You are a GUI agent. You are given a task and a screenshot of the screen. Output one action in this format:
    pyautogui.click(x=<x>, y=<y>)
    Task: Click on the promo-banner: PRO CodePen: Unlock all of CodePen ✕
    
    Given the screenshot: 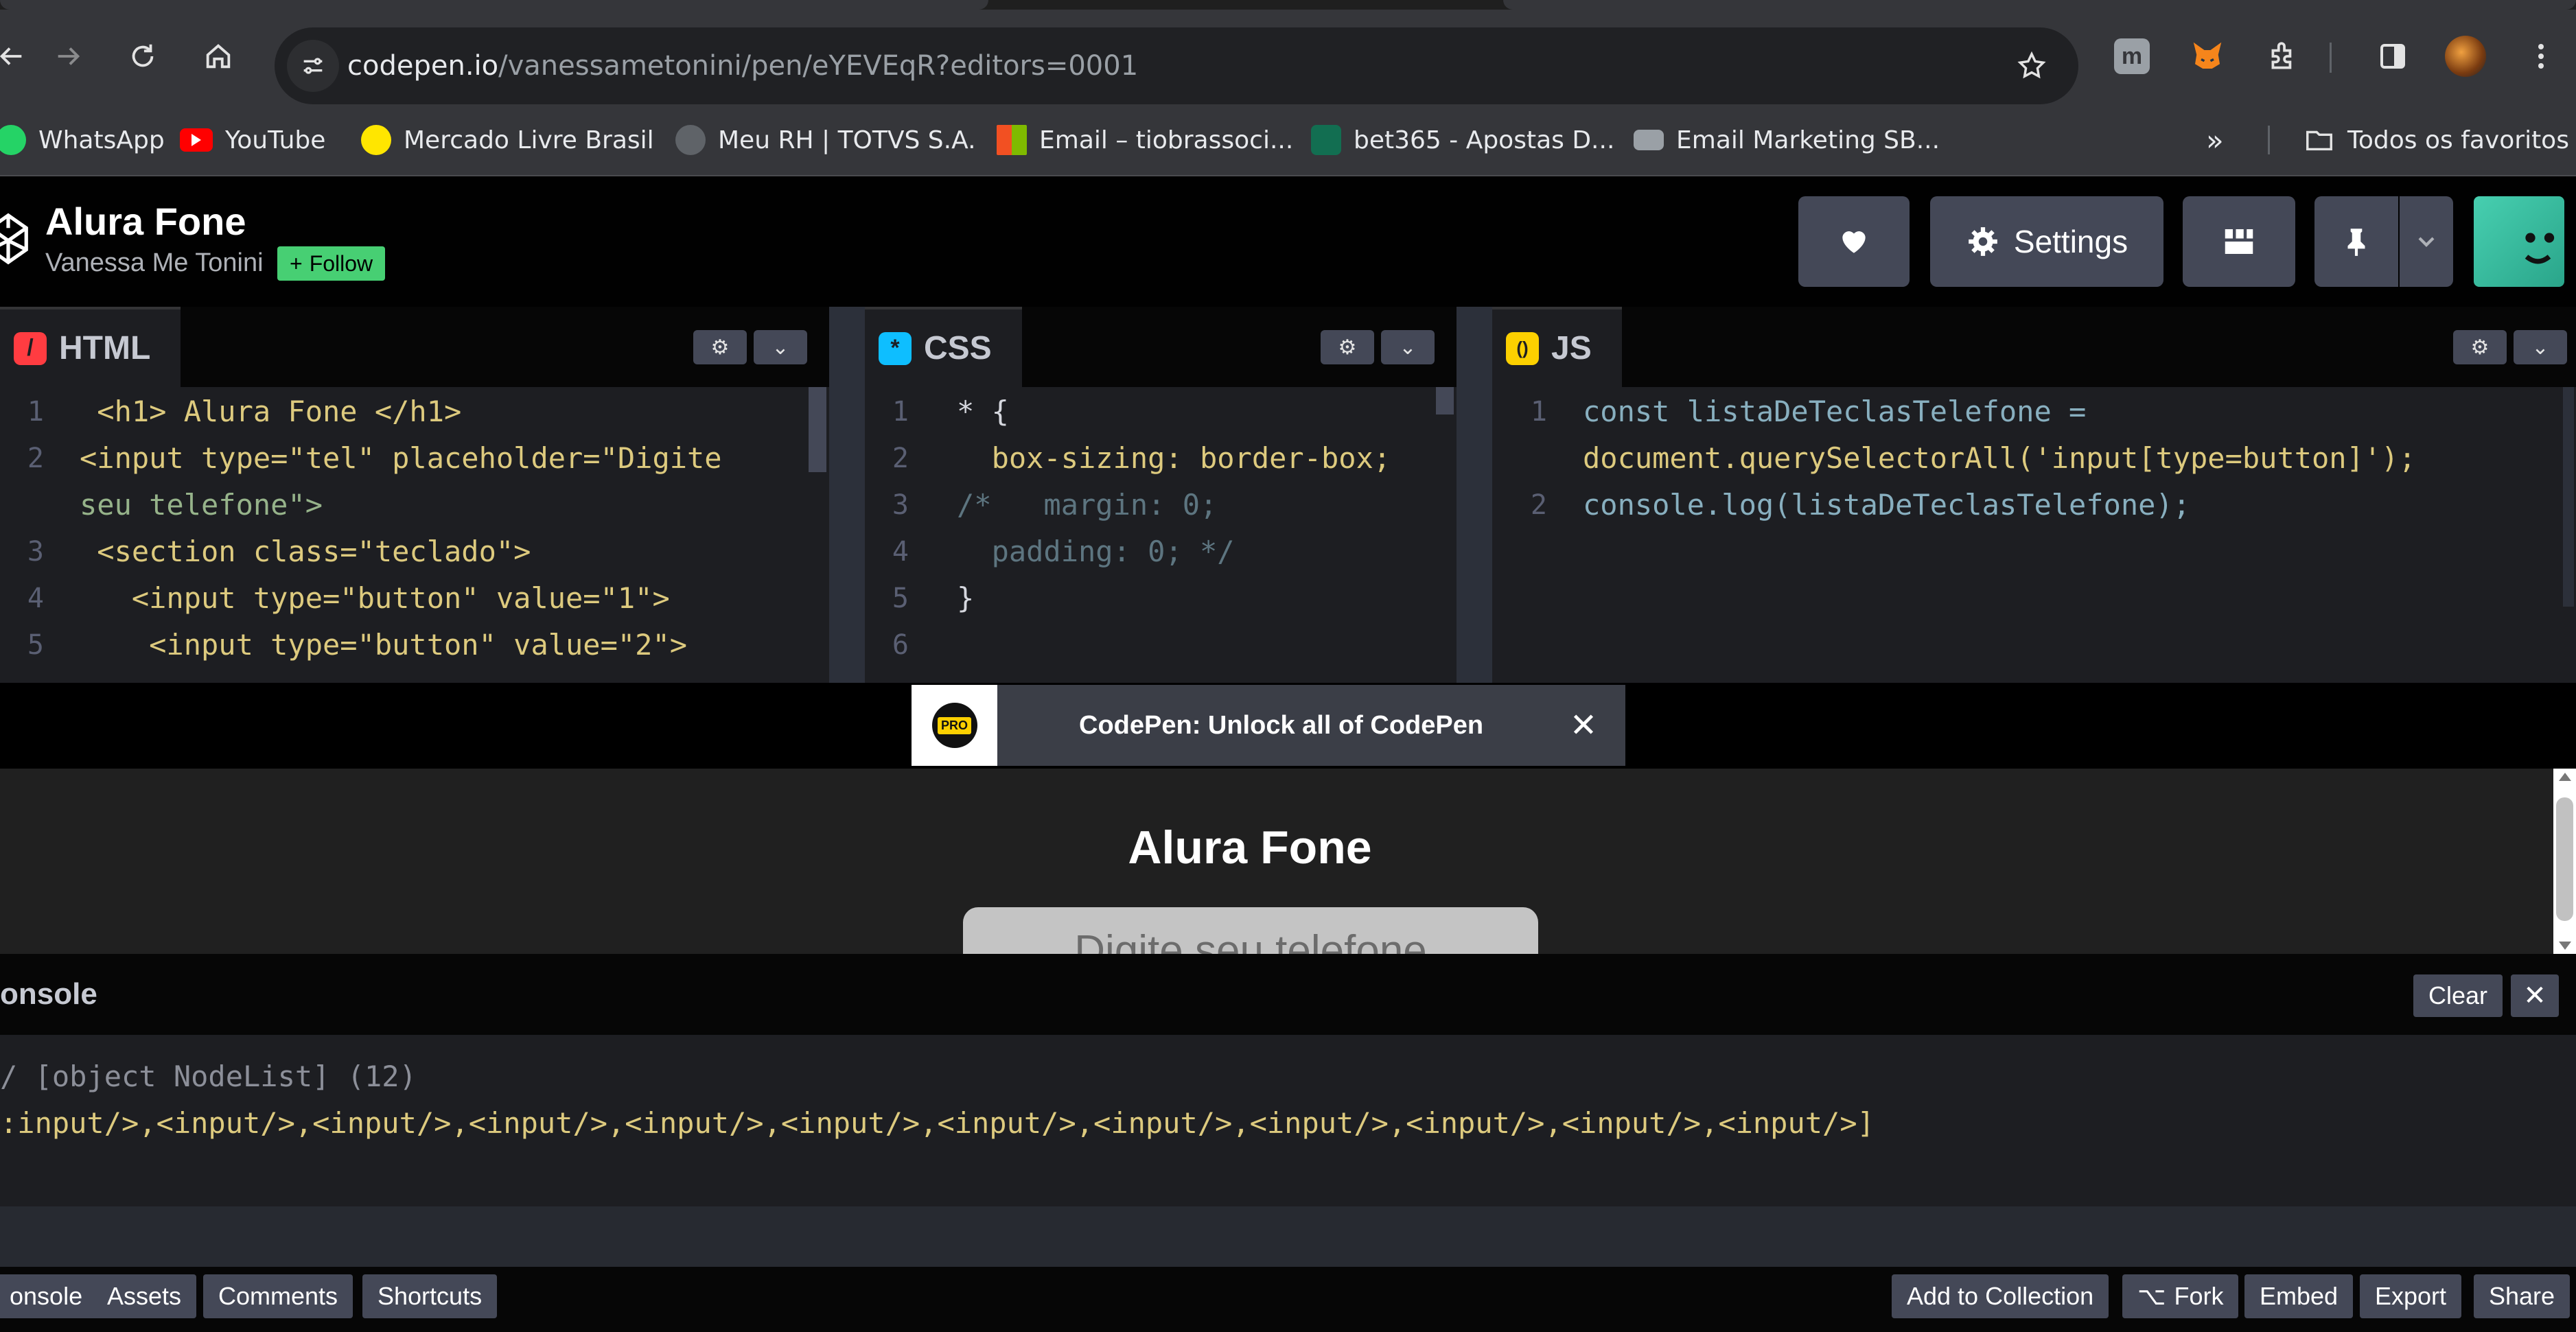 What is the action you would take?
    pyautogui.click(x=1268, y=725)
    